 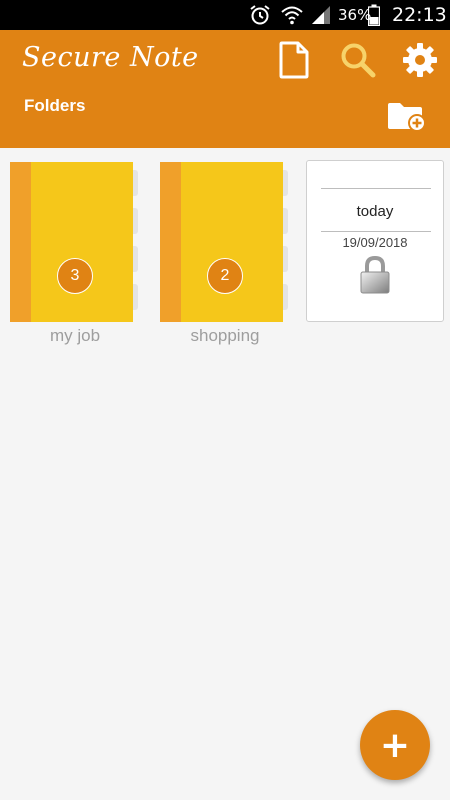 I want to click on note-card: today 19/09/2018, so click(x=375, y=241).